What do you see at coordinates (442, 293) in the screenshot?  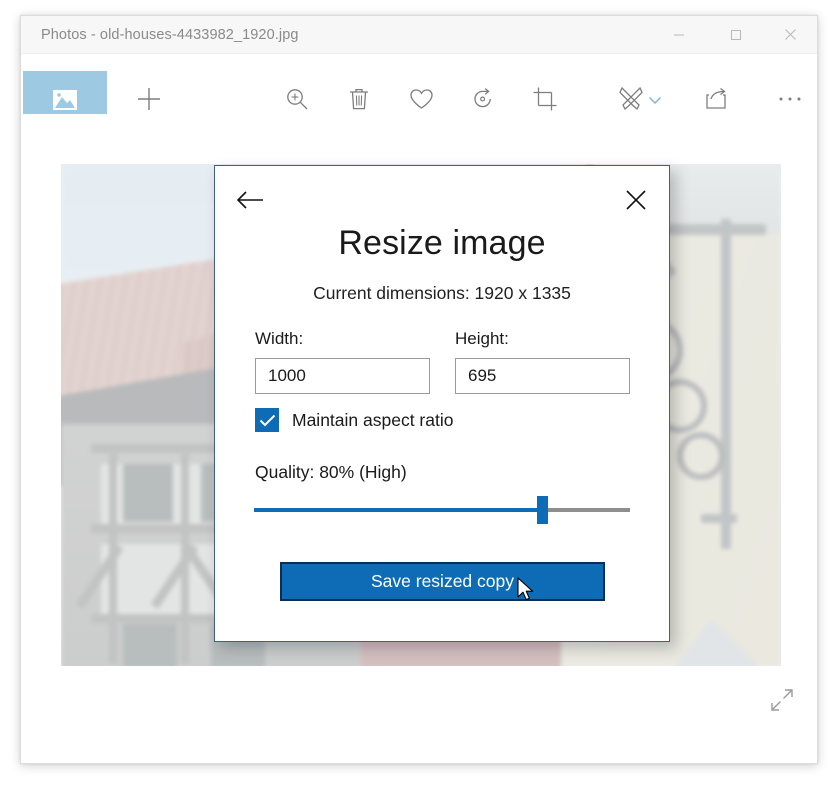 I see `current-dimensions-text: Current dimensions: 1920 x 1335` at bounding box center [442, 293].